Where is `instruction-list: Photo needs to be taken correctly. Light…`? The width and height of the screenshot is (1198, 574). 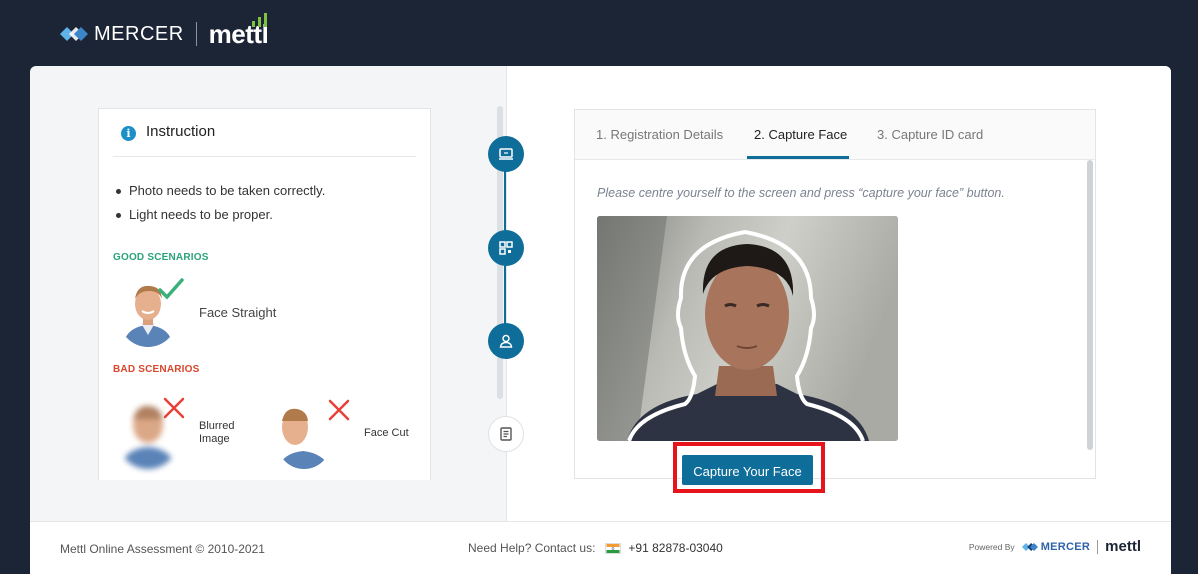
instruction-list: Photo needs to be taken correctly. Light… is located at coordinates (219, 207).